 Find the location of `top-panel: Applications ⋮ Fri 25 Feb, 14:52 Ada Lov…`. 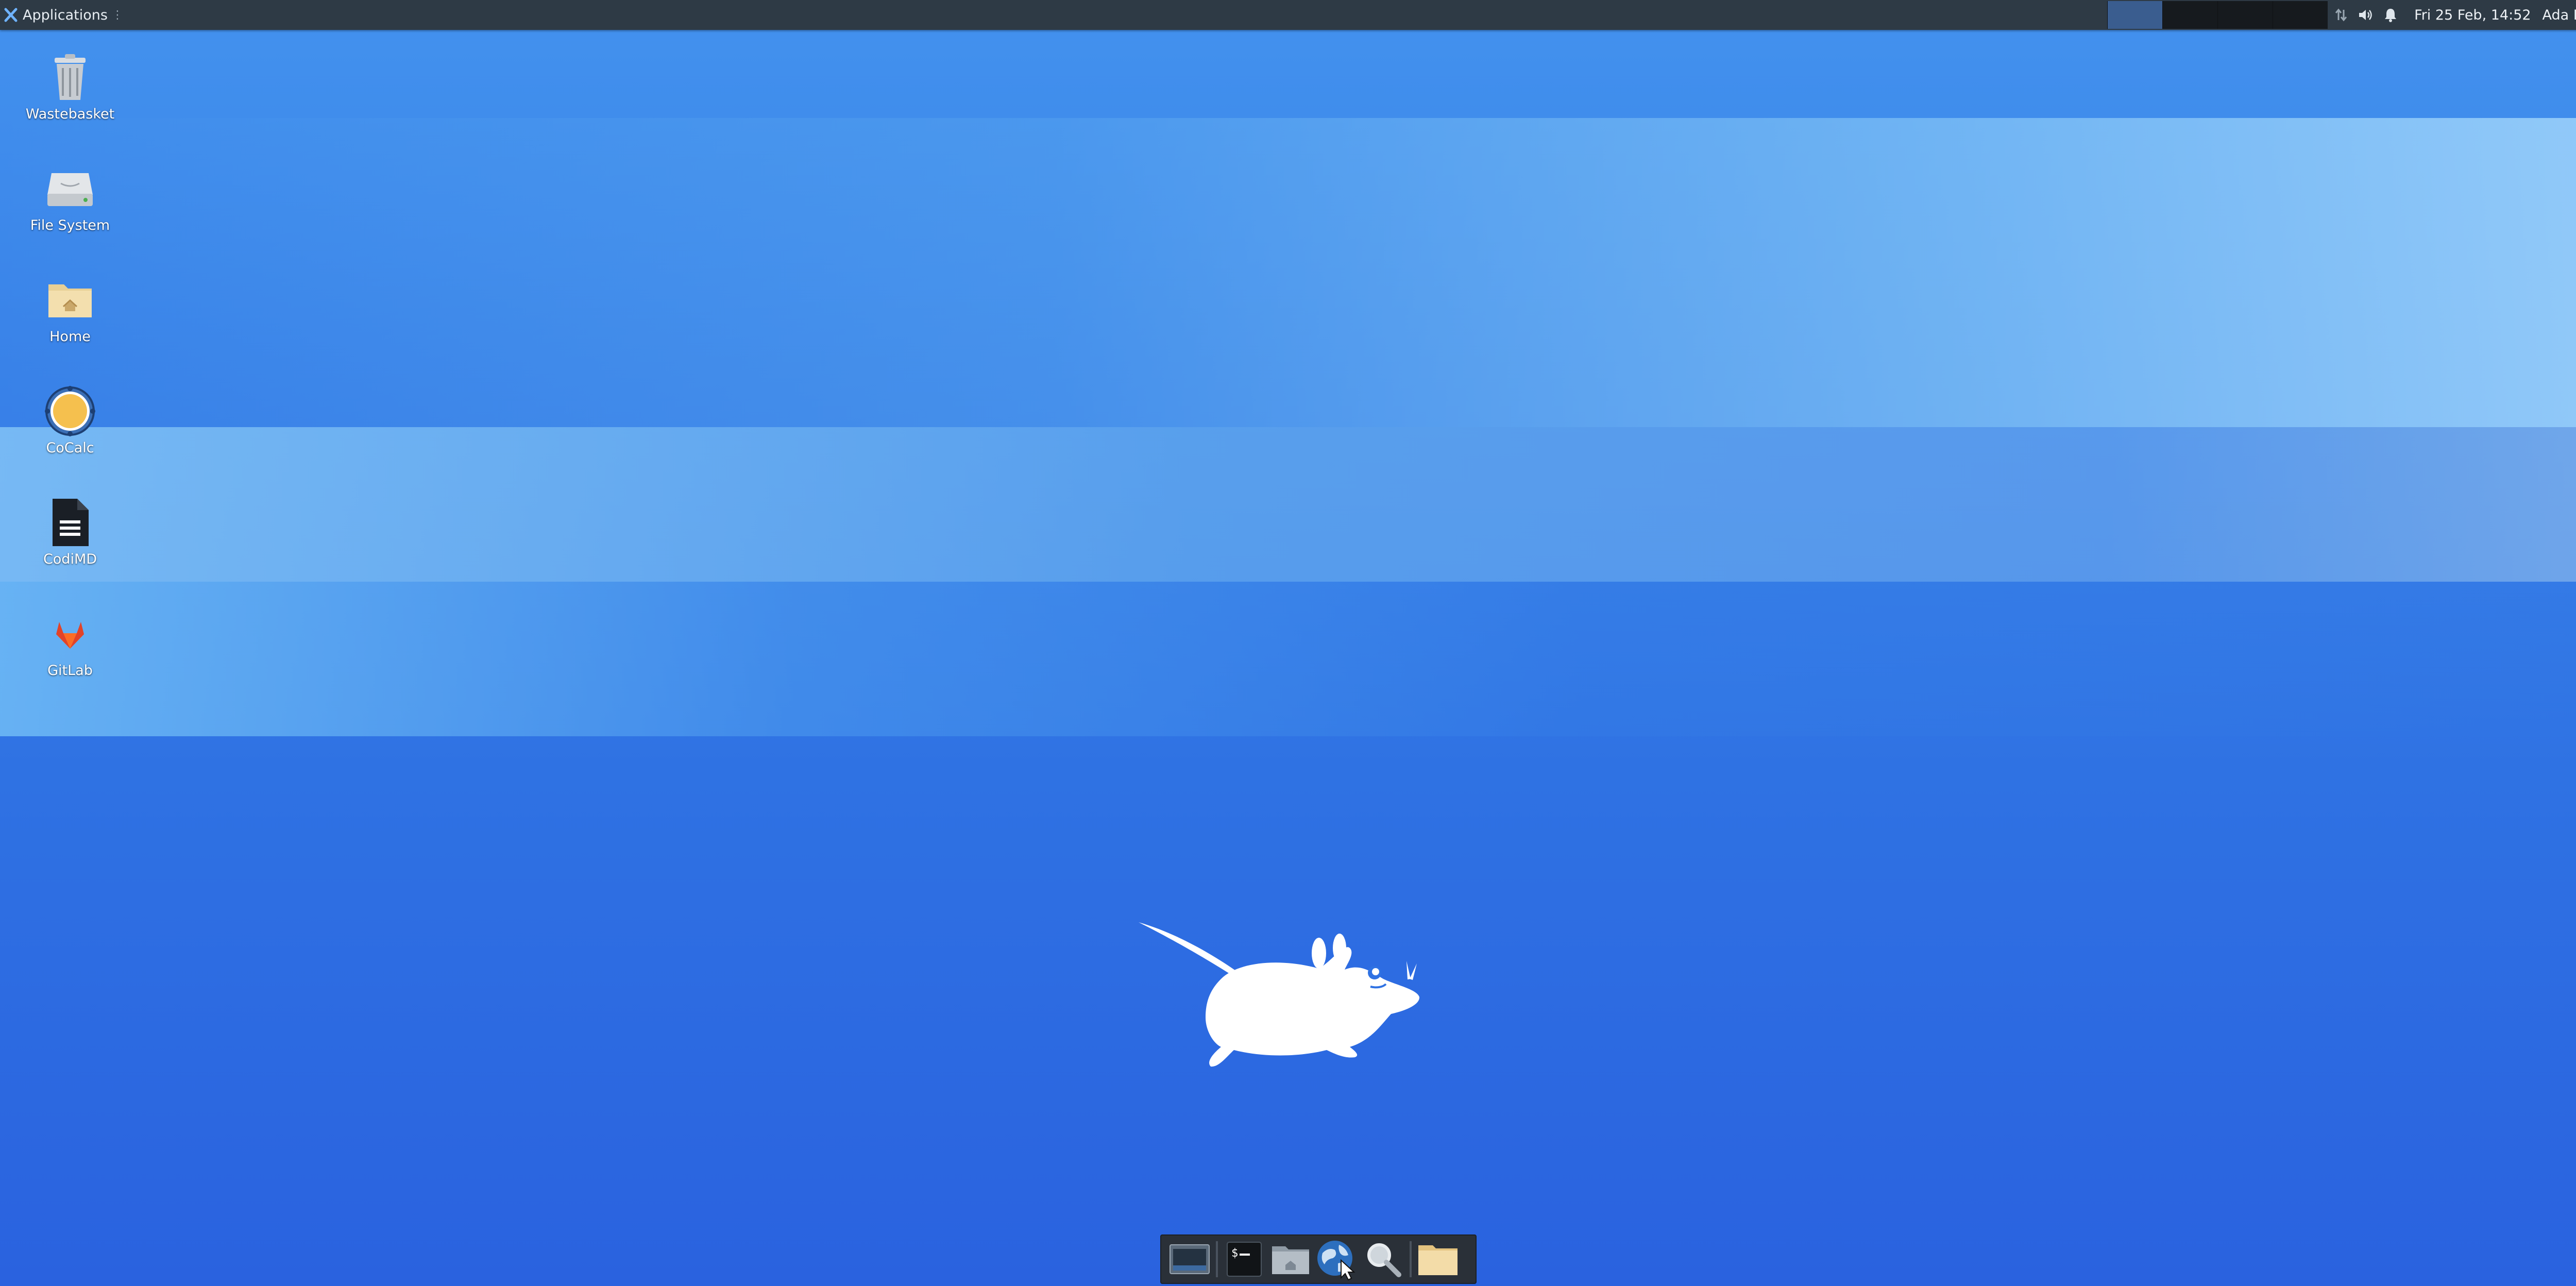

top-panel: Applications ⋮ Fri 25 Feb, 14:52 Ada Lov… is located at coordinates (1288, 15).